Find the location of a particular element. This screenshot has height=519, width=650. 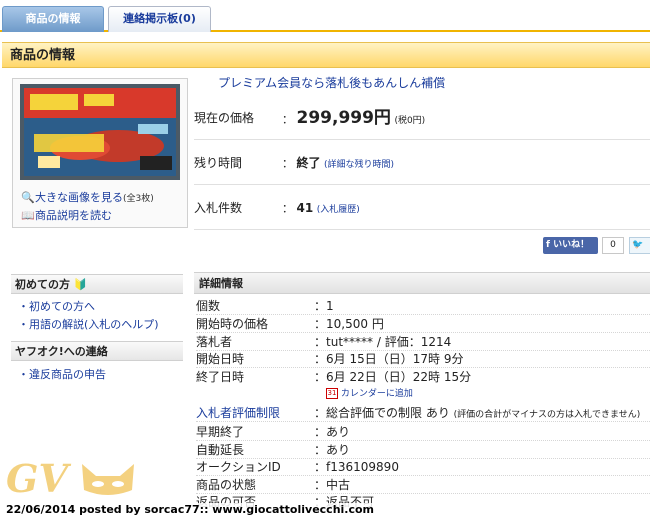

cat-mask-logo is located at coordinates (108, 479).